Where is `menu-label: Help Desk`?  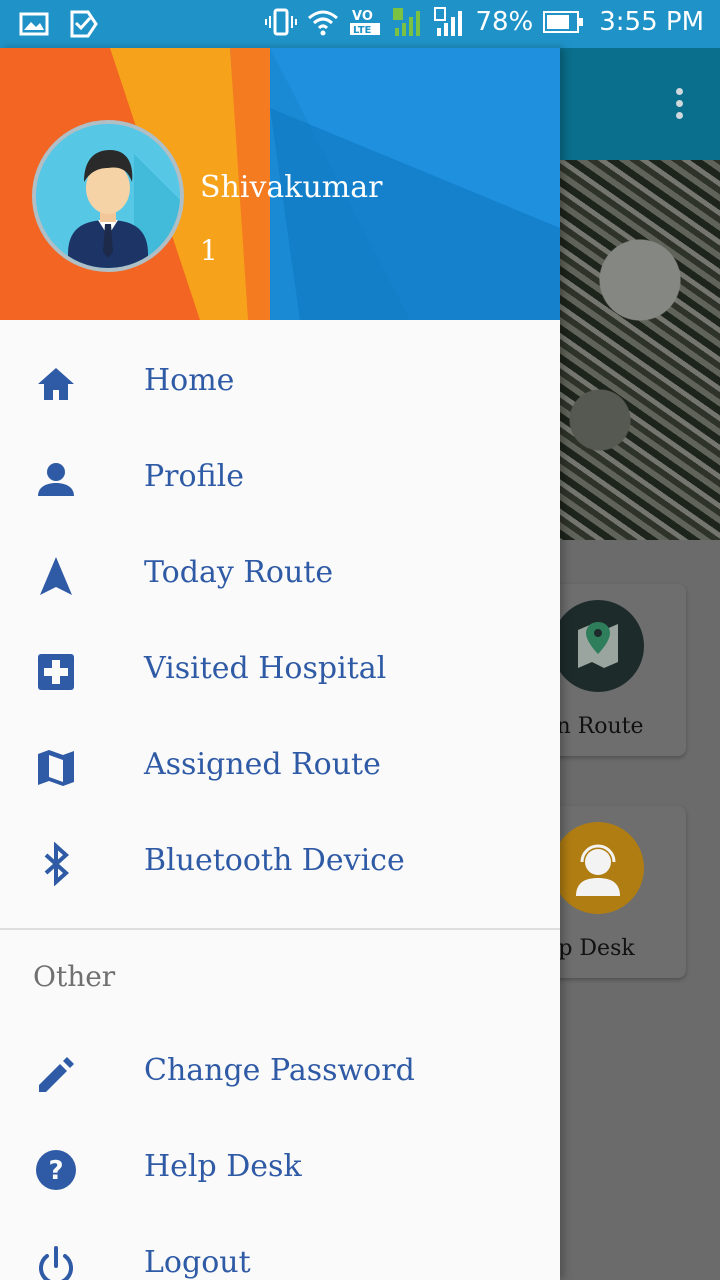 menu-label: Help Desk is located at coordinates (223, 1166).